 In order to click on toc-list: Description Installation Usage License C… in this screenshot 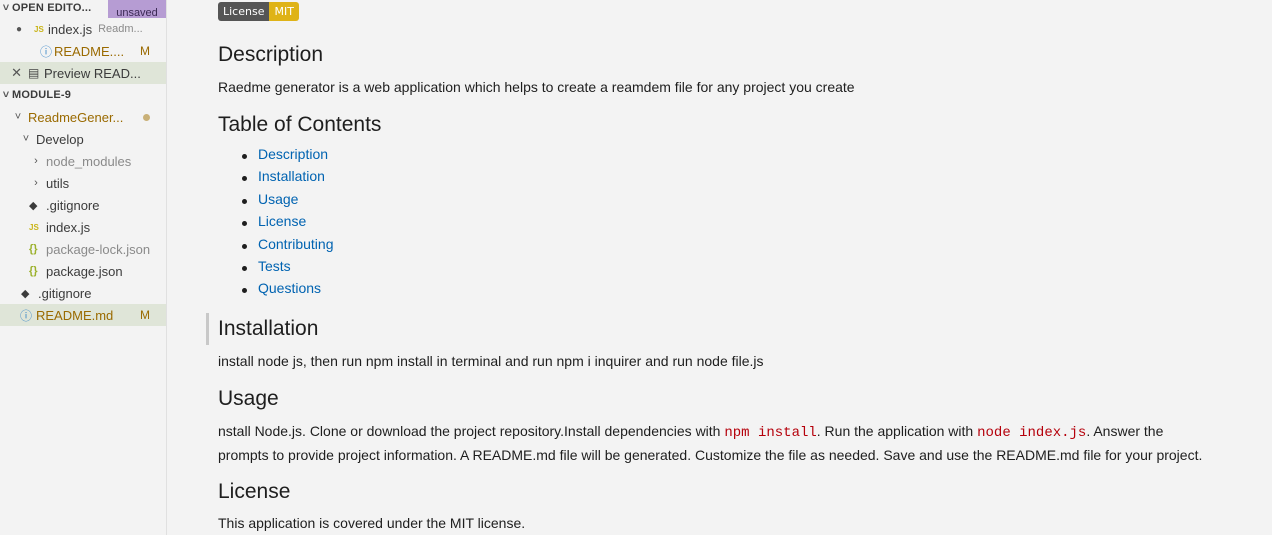, I will do `click(287, 224)`.